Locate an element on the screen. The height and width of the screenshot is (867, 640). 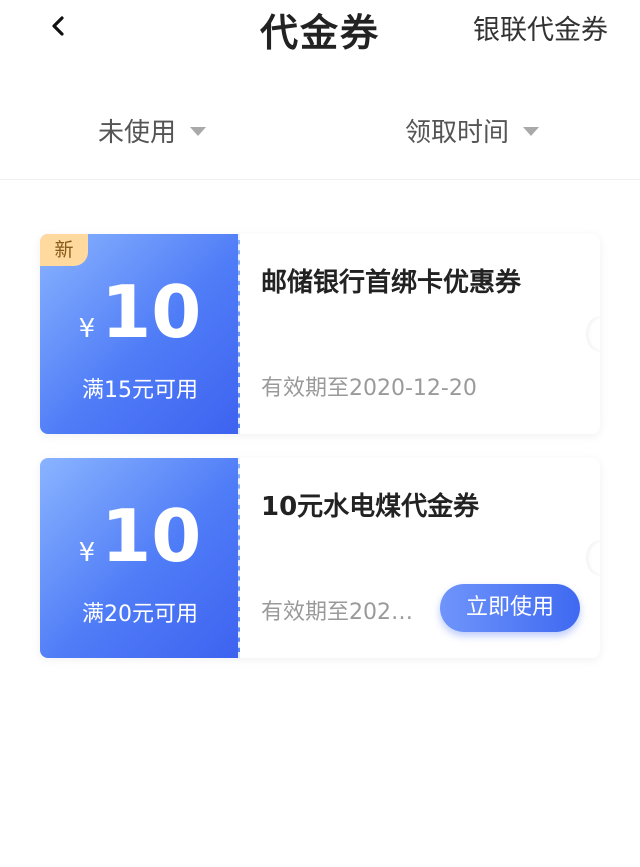
coupon-condition: 满15元可用 is located at coordinates (140, 390).